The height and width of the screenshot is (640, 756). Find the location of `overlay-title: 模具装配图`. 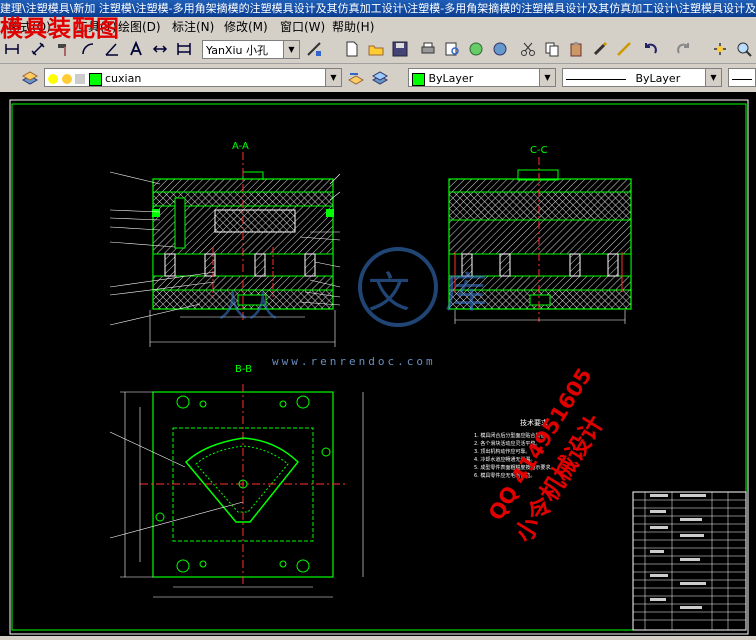

overlay-title: 模具装配图 is located at coordinates (60, 29).